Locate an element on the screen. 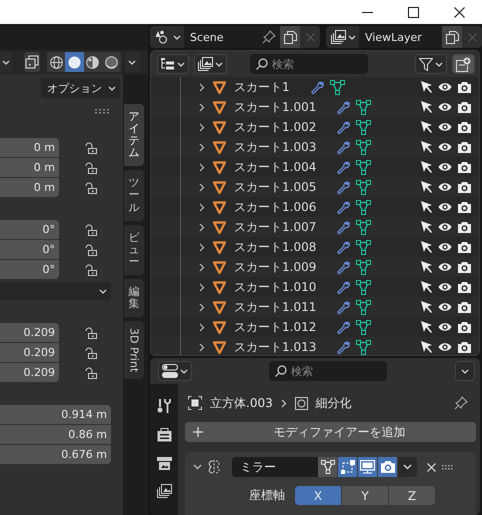 Image resolution: width=482 pixels, height=515 pixels. object-name: スカート1 is located at coordinates (262, 87).